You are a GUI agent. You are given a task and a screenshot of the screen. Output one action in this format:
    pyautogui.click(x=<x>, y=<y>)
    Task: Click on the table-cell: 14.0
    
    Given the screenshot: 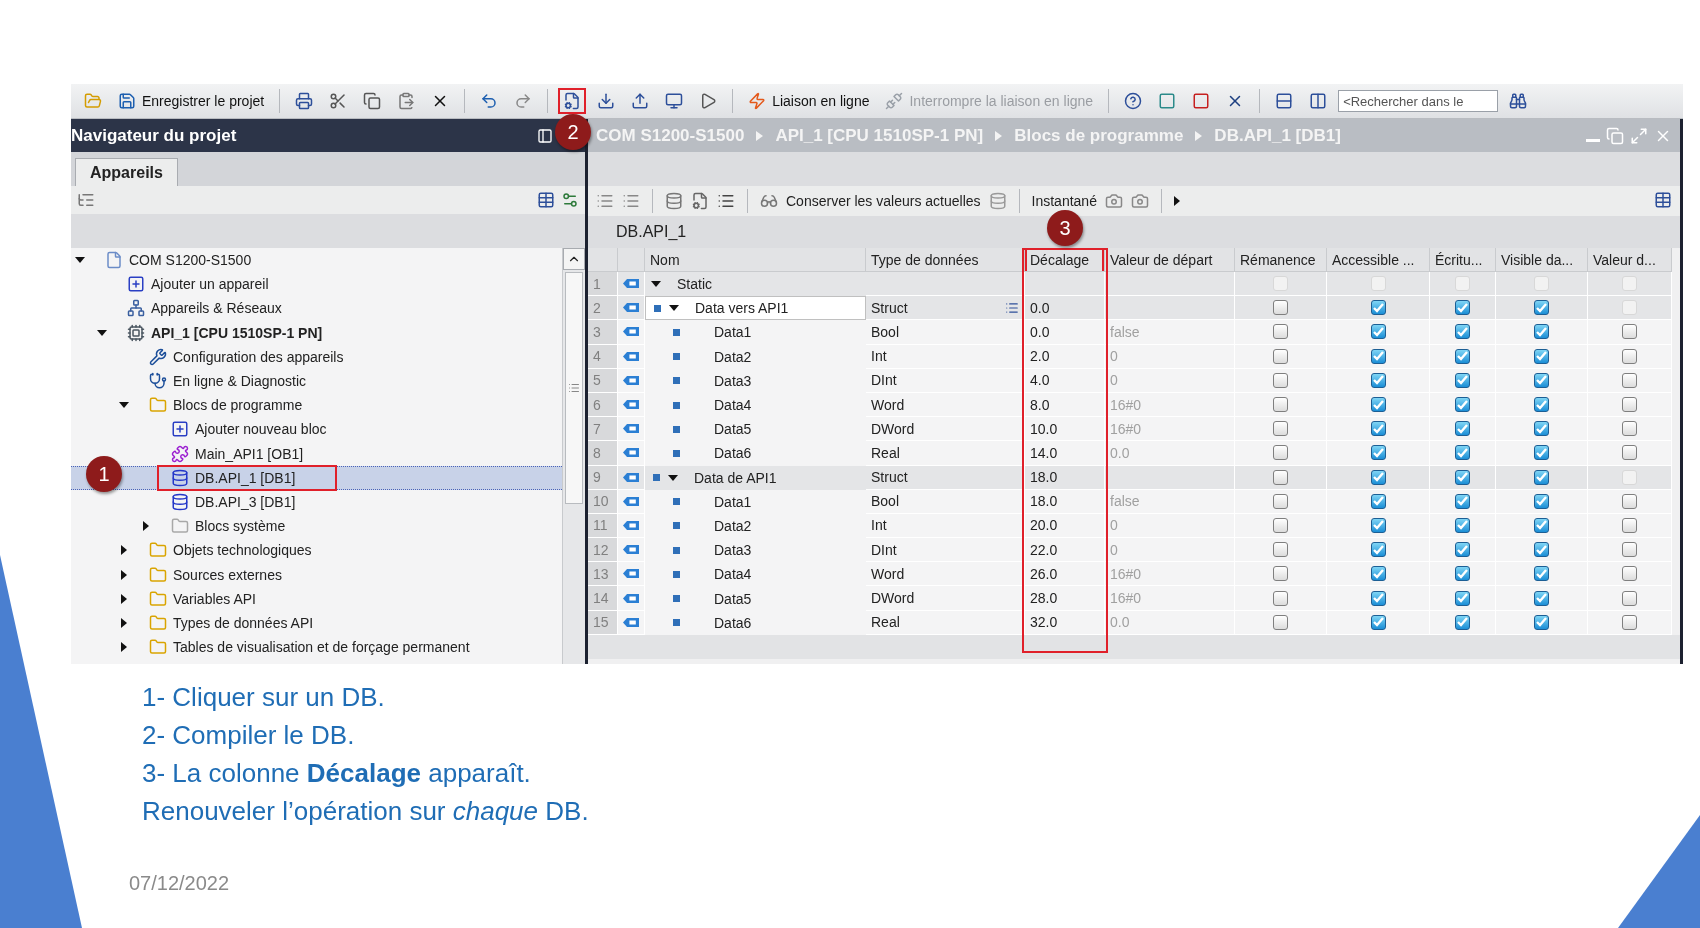 What is the action you would take?
    pyautogui.click(x=1065, y=453)
    